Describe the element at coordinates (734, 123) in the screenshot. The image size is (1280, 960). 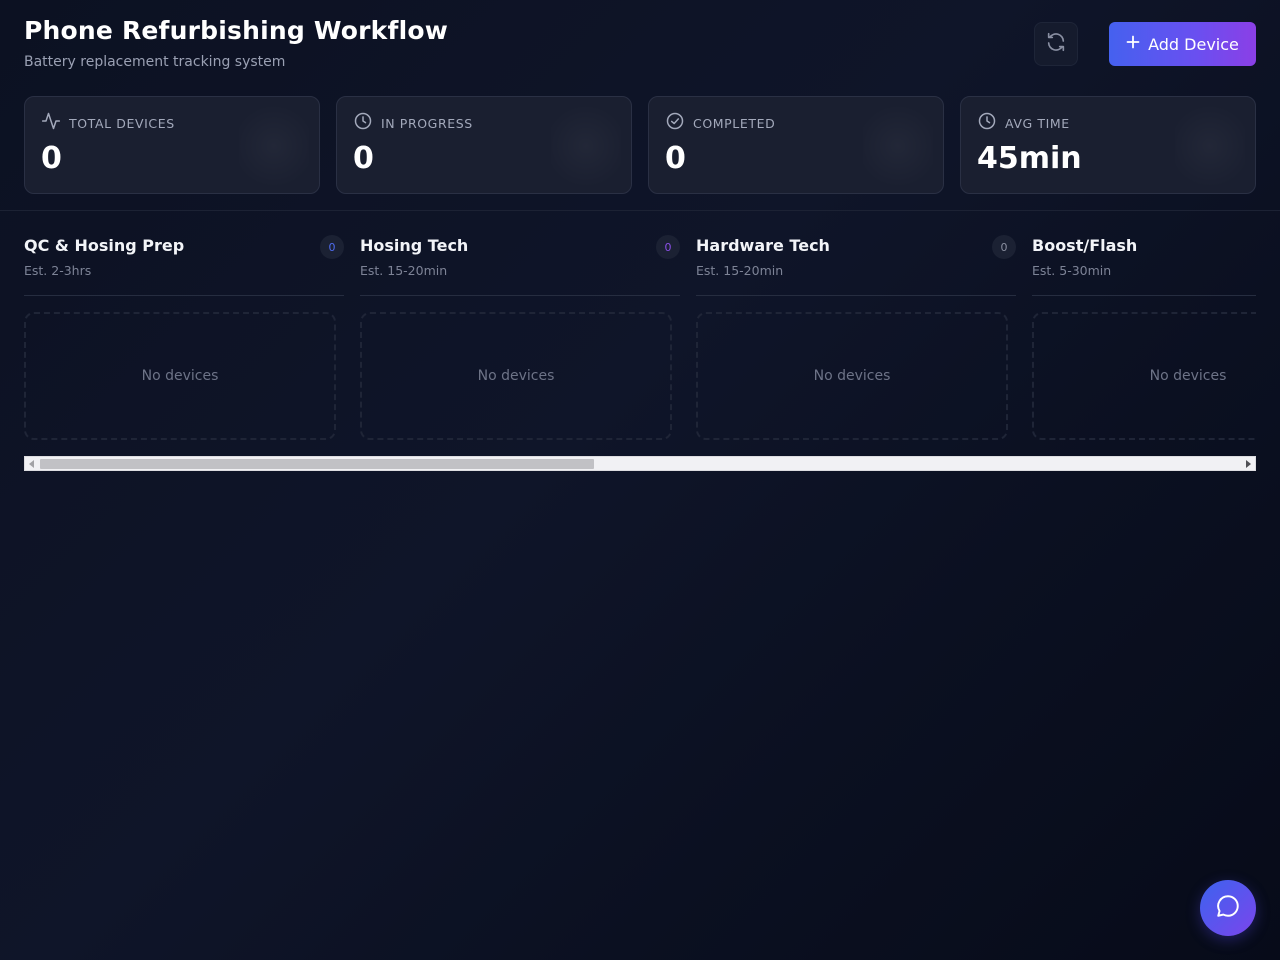
I see `stat-label: COMPLETED` at that location.